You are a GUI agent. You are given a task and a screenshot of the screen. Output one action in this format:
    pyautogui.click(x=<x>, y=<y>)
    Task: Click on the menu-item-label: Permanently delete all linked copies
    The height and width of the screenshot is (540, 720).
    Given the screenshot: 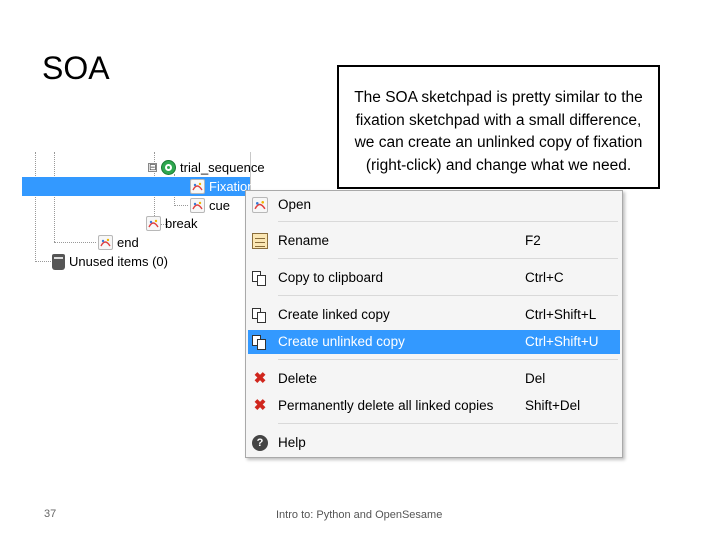 What is the action you would take?
    pyautogui.click(x=386, y=405)
    